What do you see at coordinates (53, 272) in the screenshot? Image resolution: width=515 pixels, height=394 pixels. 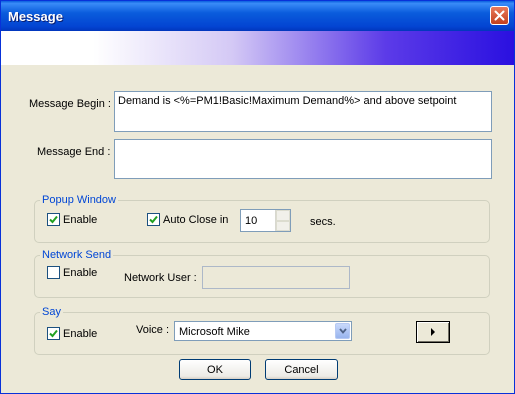 I see `network-enable-checkbox` at bounding box center [53, 272].